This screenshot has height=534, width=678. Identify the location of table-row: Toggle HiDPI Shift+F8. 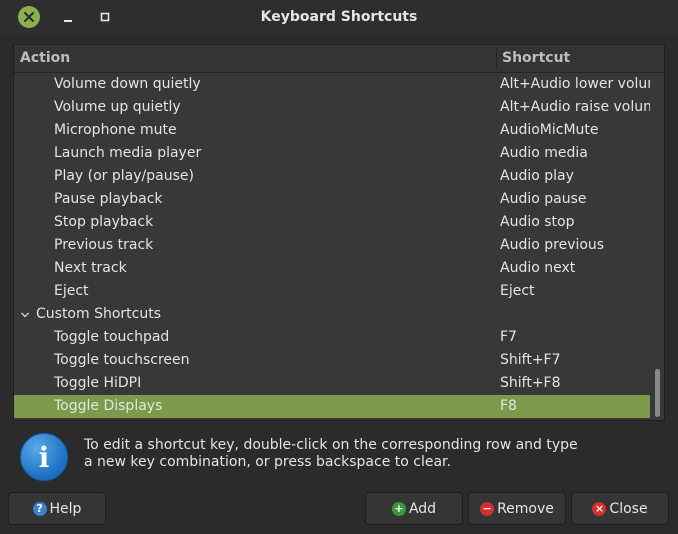
(332, 383).